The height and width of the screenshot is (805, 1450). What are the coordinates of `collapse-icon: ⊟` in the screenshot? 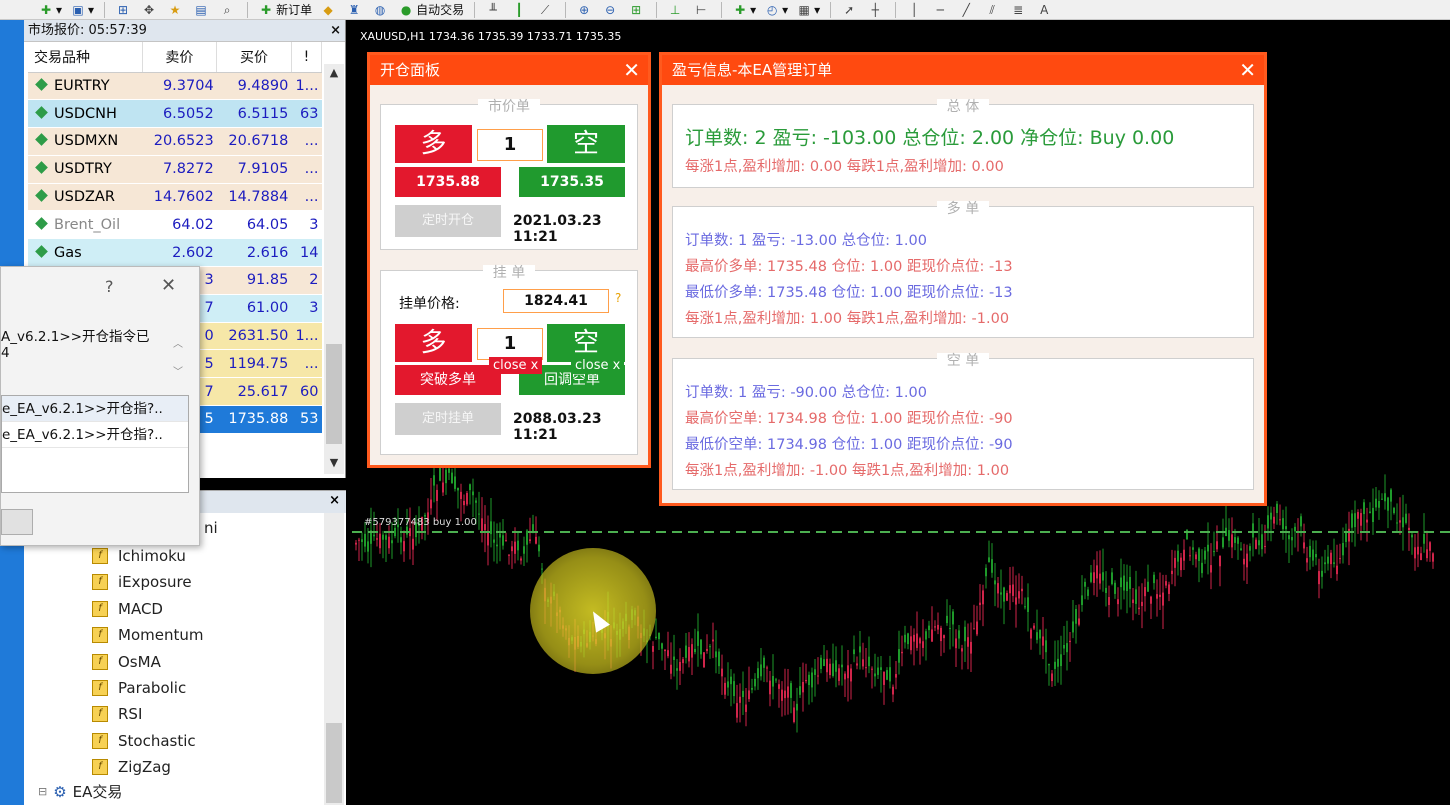 It's located at (42, 791).